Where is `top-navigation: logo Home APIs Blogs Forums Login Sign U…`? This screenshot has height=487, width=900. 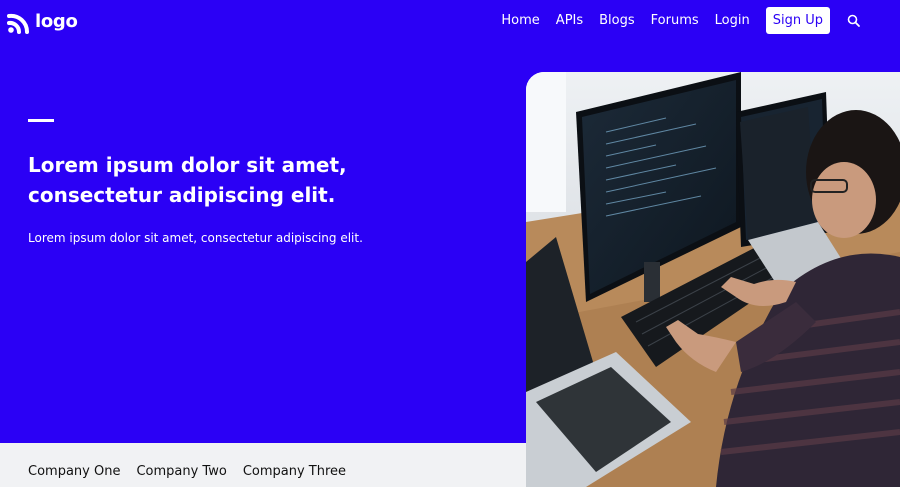 top-navigation: logo Home APIs Blogs Forums Login Sign U… is located at coordinates (450, 30).